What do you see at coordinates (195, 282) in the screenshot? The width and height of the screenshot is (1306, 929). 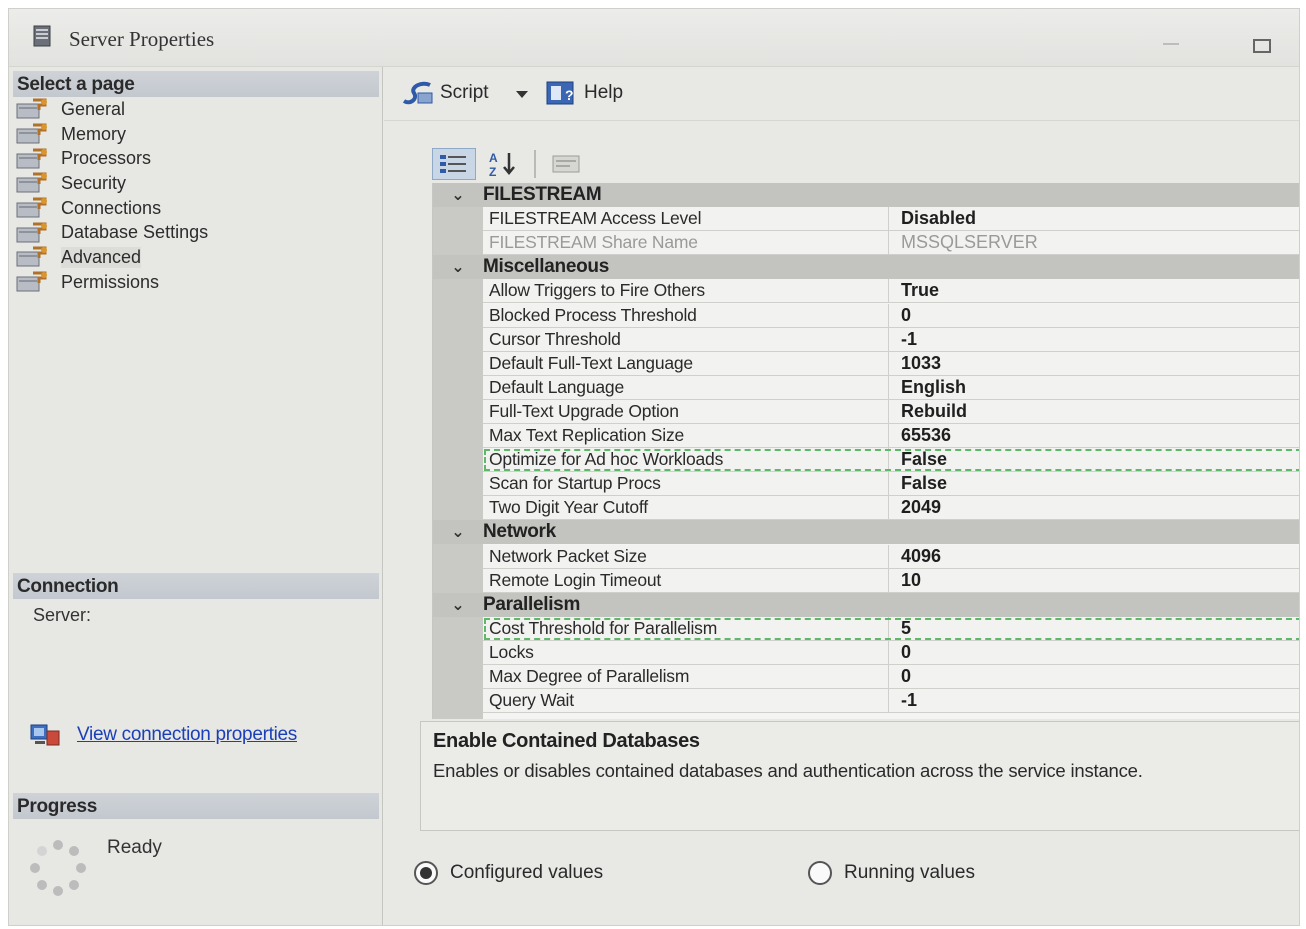 I see `page-item-permissions: Permissions` at bounding box center [195, 282].